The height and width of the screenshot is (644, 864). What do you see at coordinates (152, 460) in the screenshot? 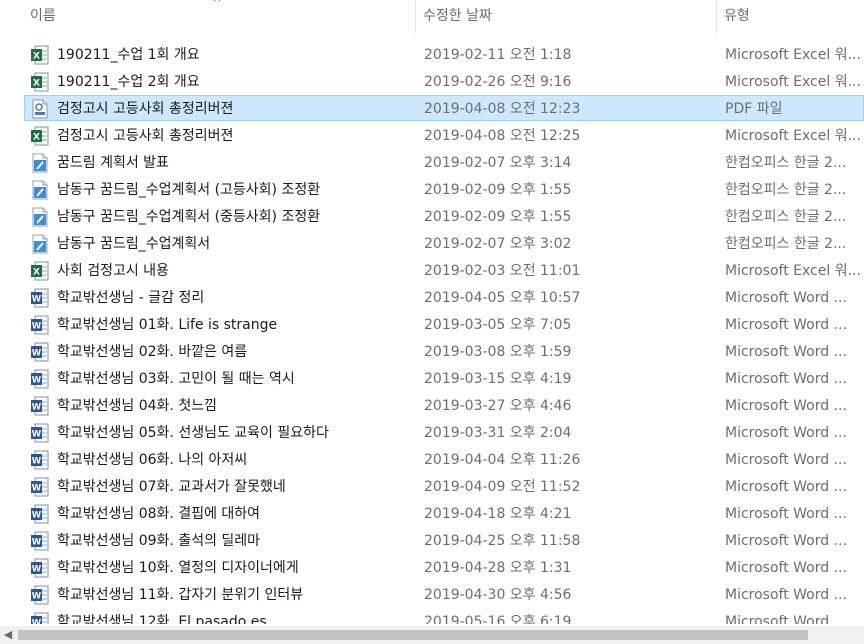
I see `file-name: 학교밖선생님 06화. 나의 아저씨` at bounding box center [152, 460].